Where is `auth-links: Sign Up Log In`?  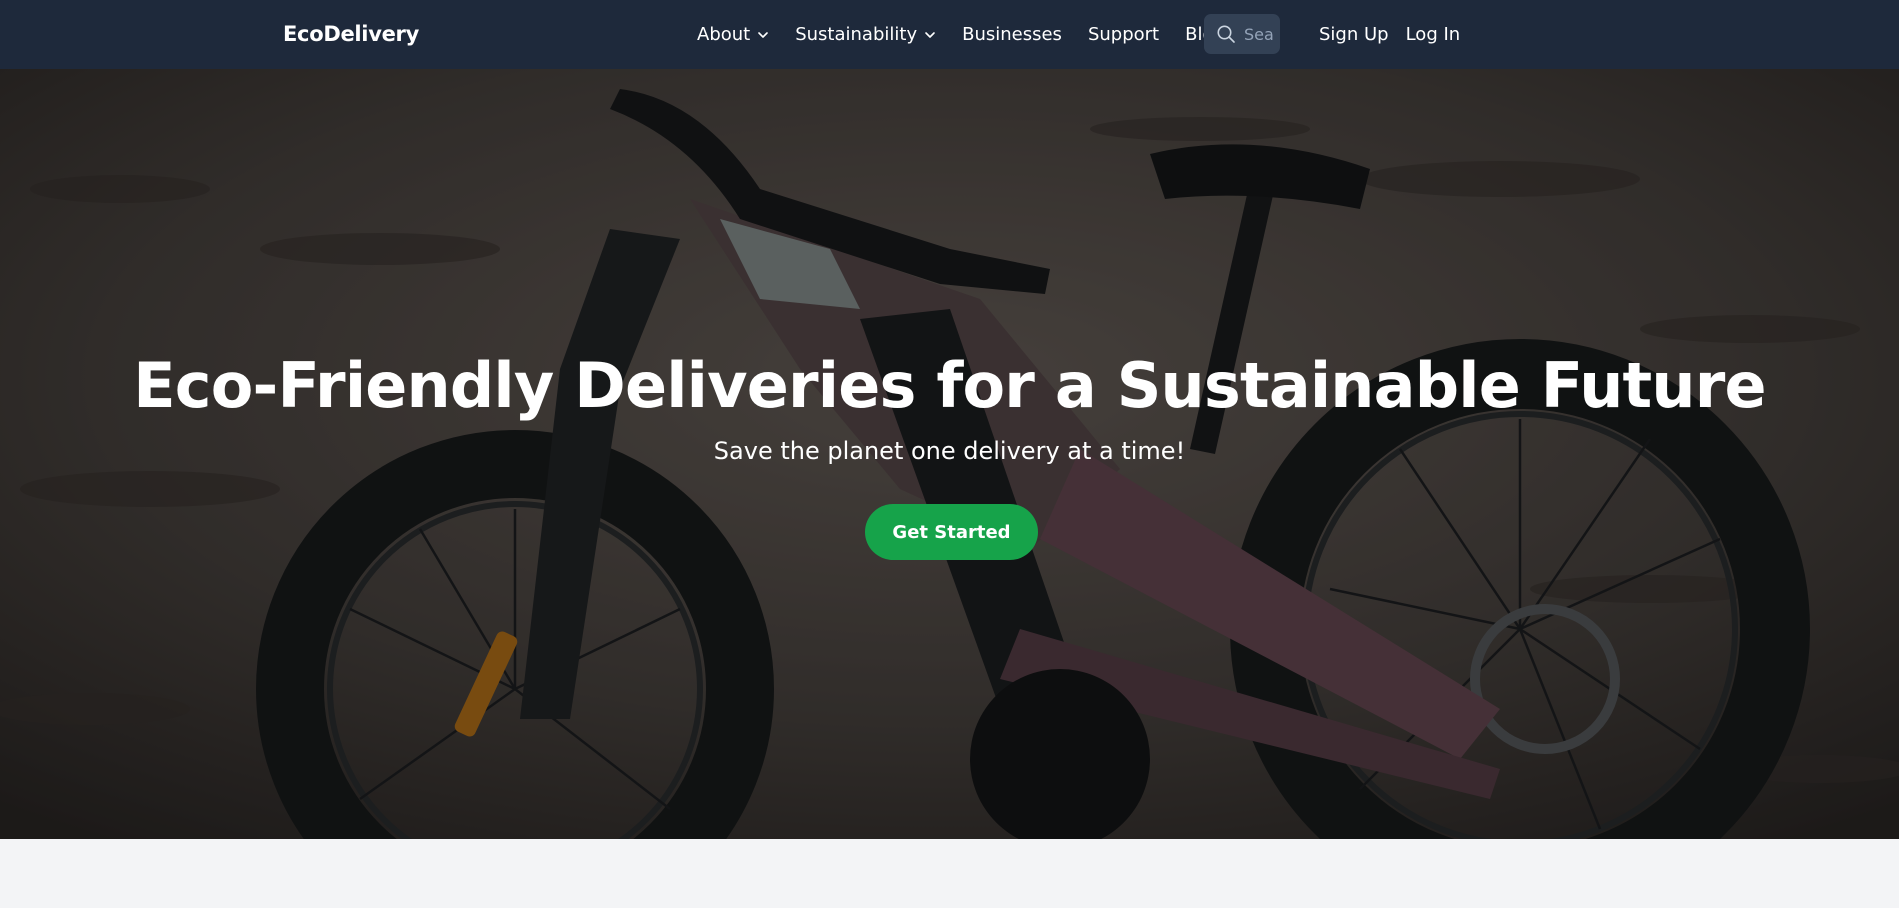 auth-links: Sign Up Log In is located at coordinates (1389, 34).